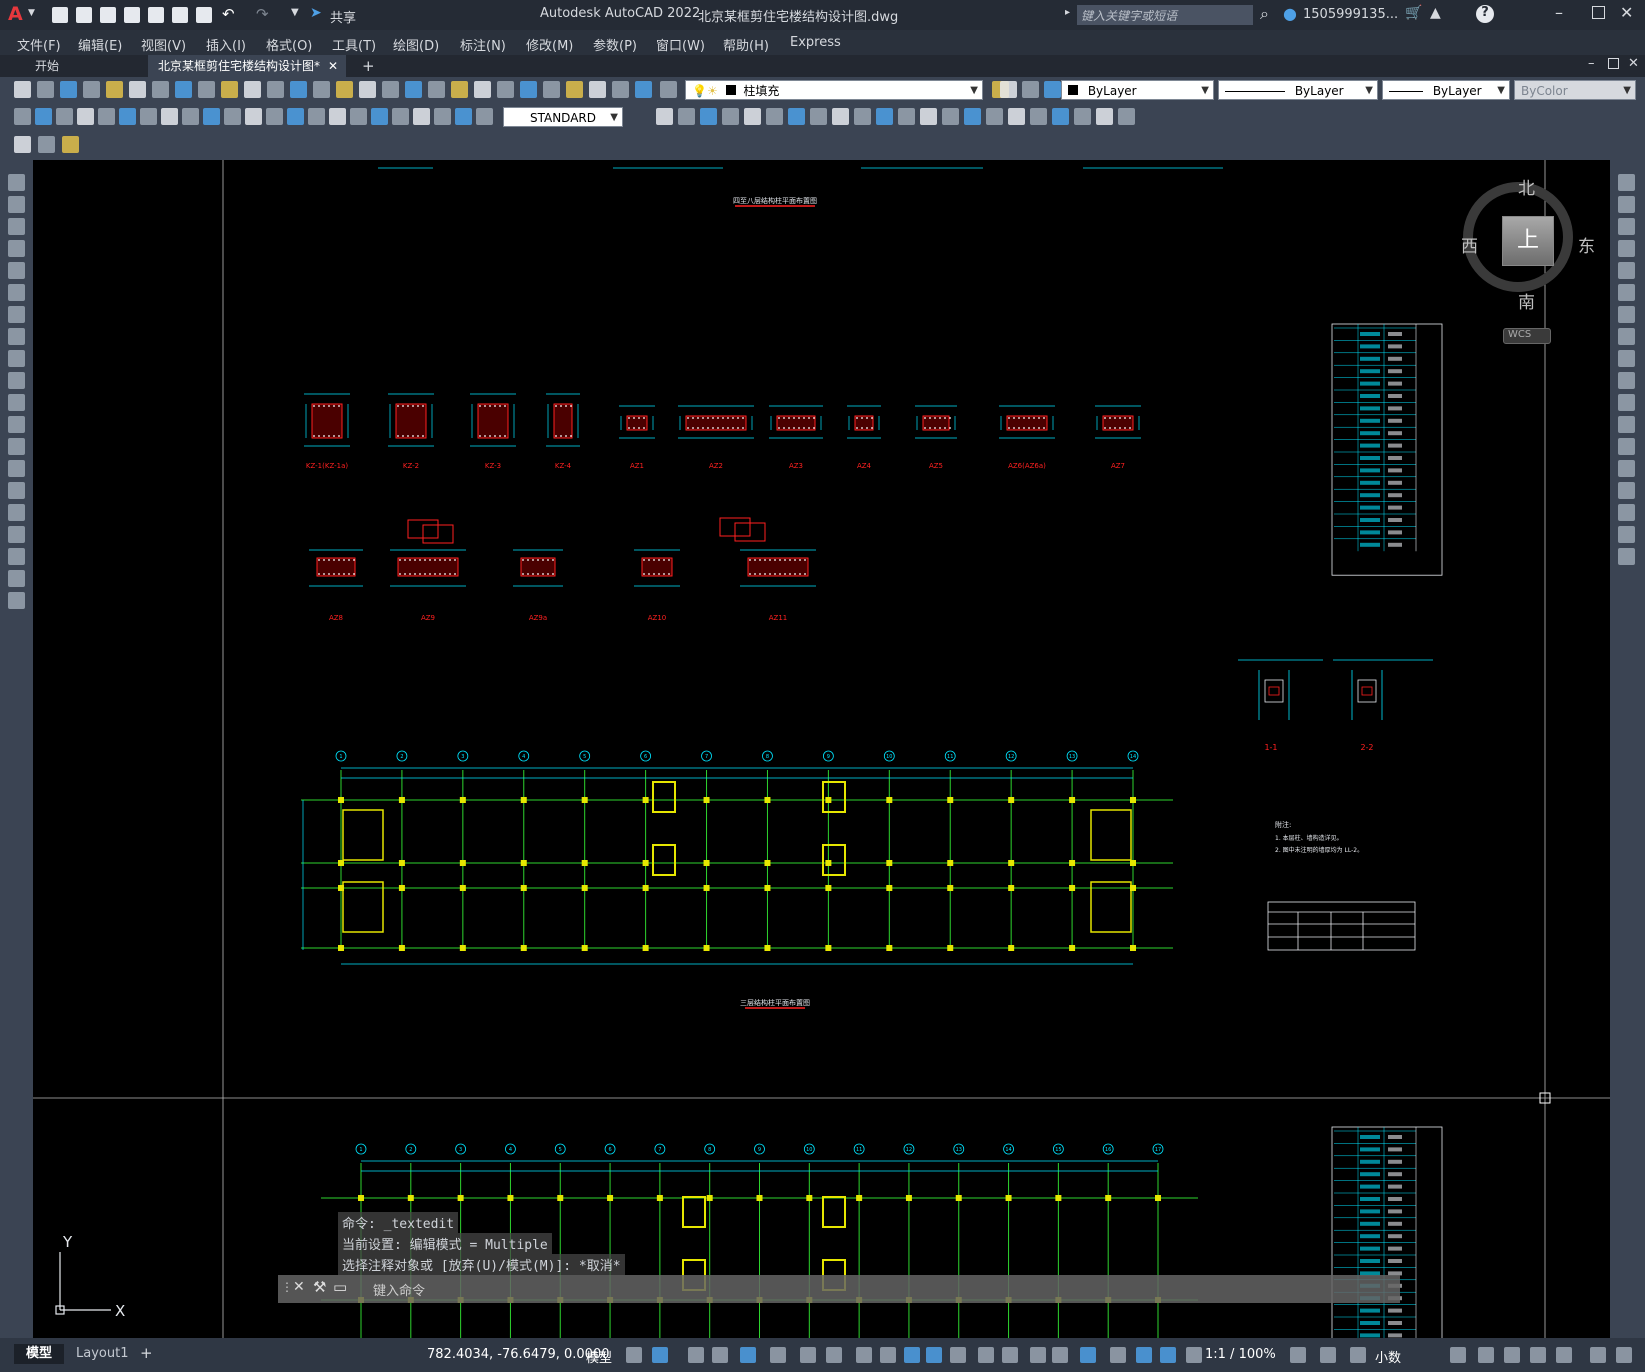 This screenshot has height=1372, width=1645. I want to click on menu-item: 插入(I), so click(226, 44).